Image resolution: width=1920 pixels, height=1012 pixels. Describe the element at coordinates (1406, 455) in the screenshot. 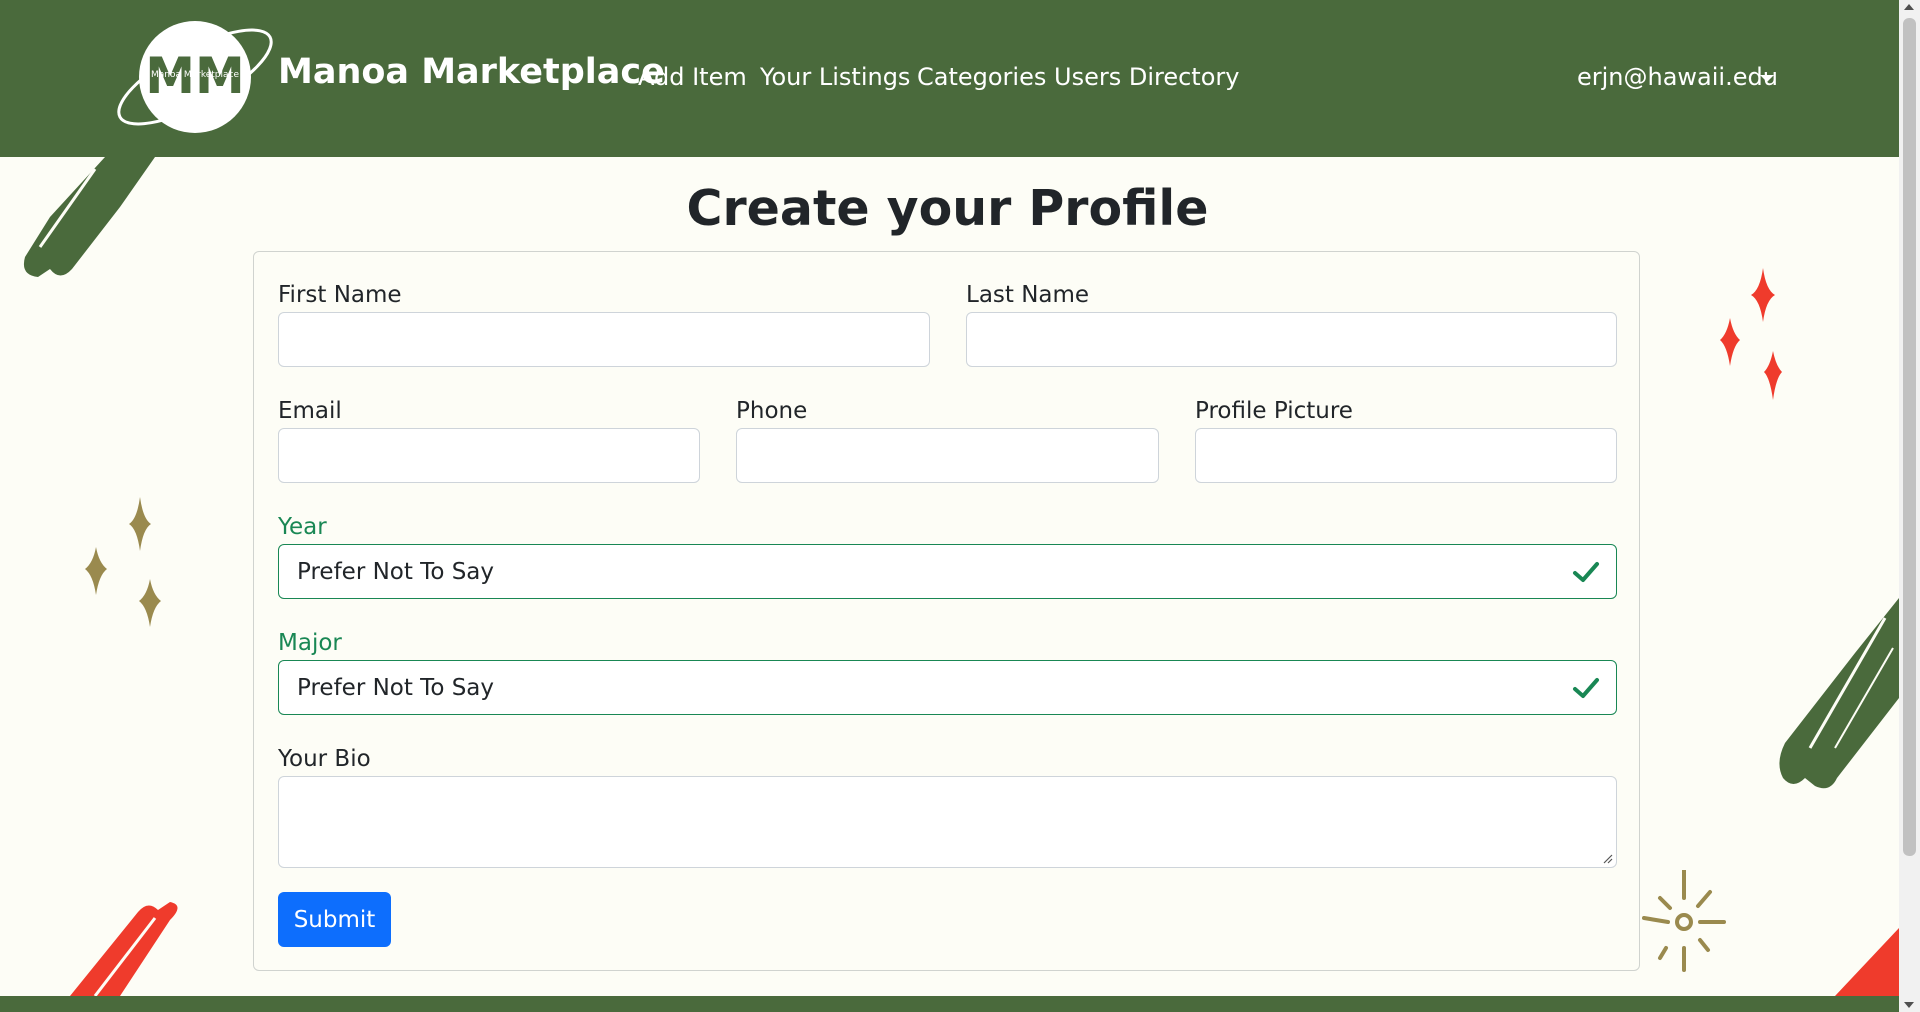

I see `profile-picture-input` at that location.